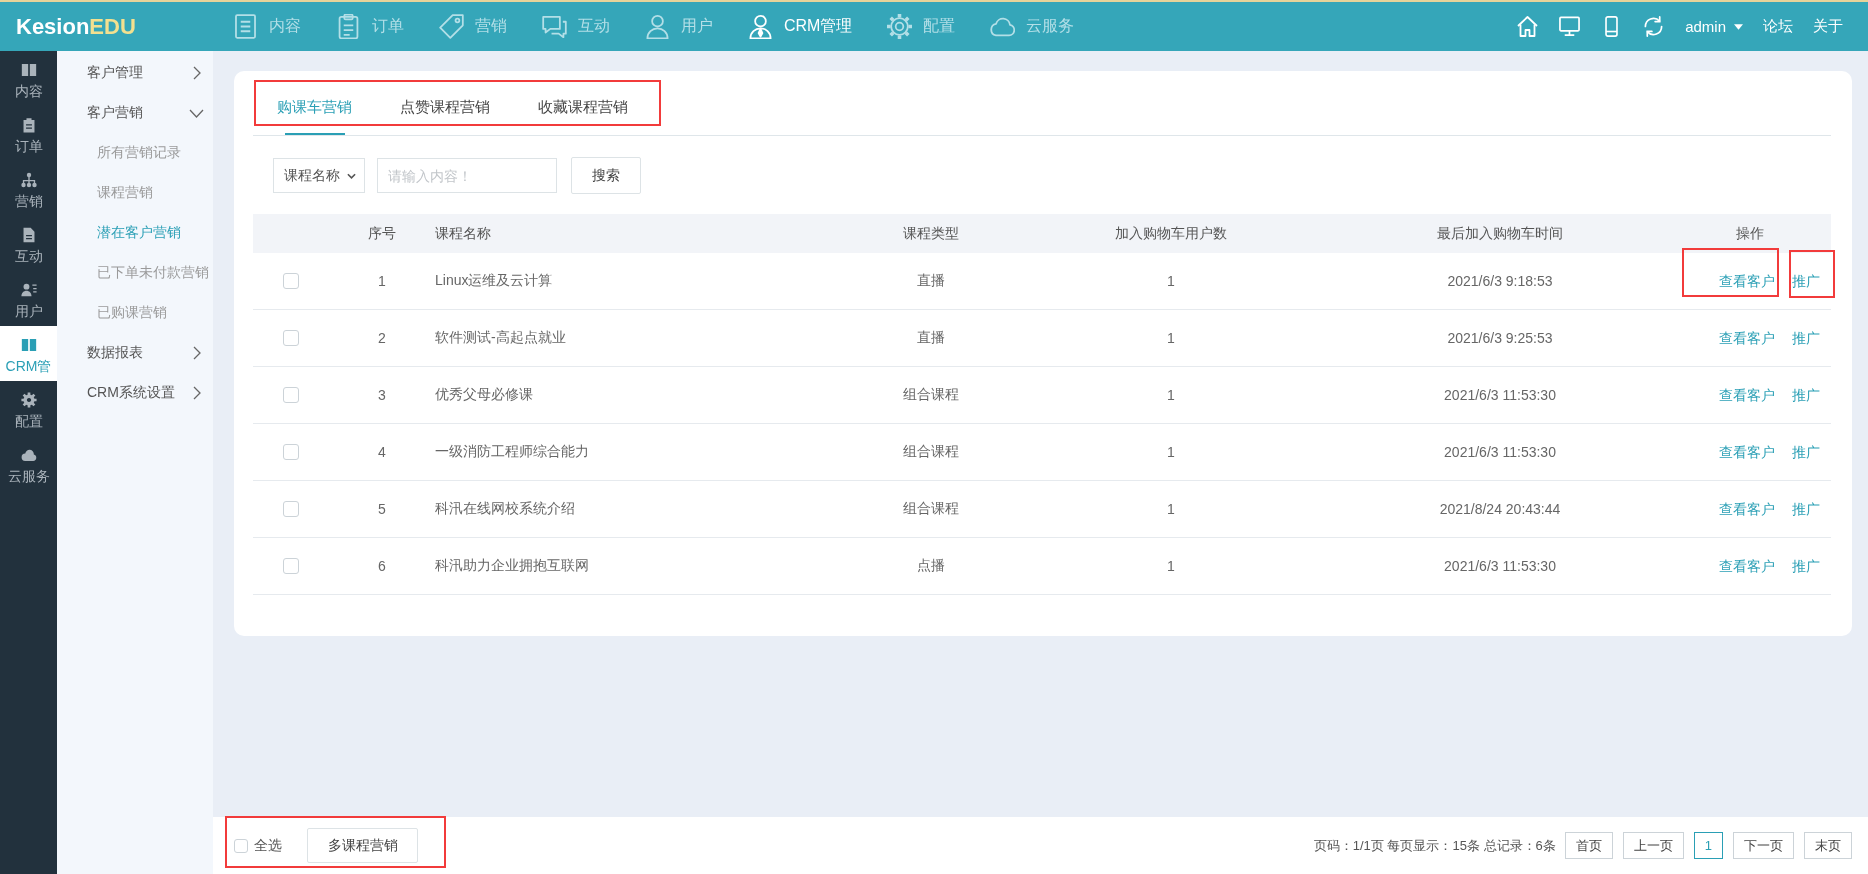  I want to click on nav-item: 互动, so click(576, 26).